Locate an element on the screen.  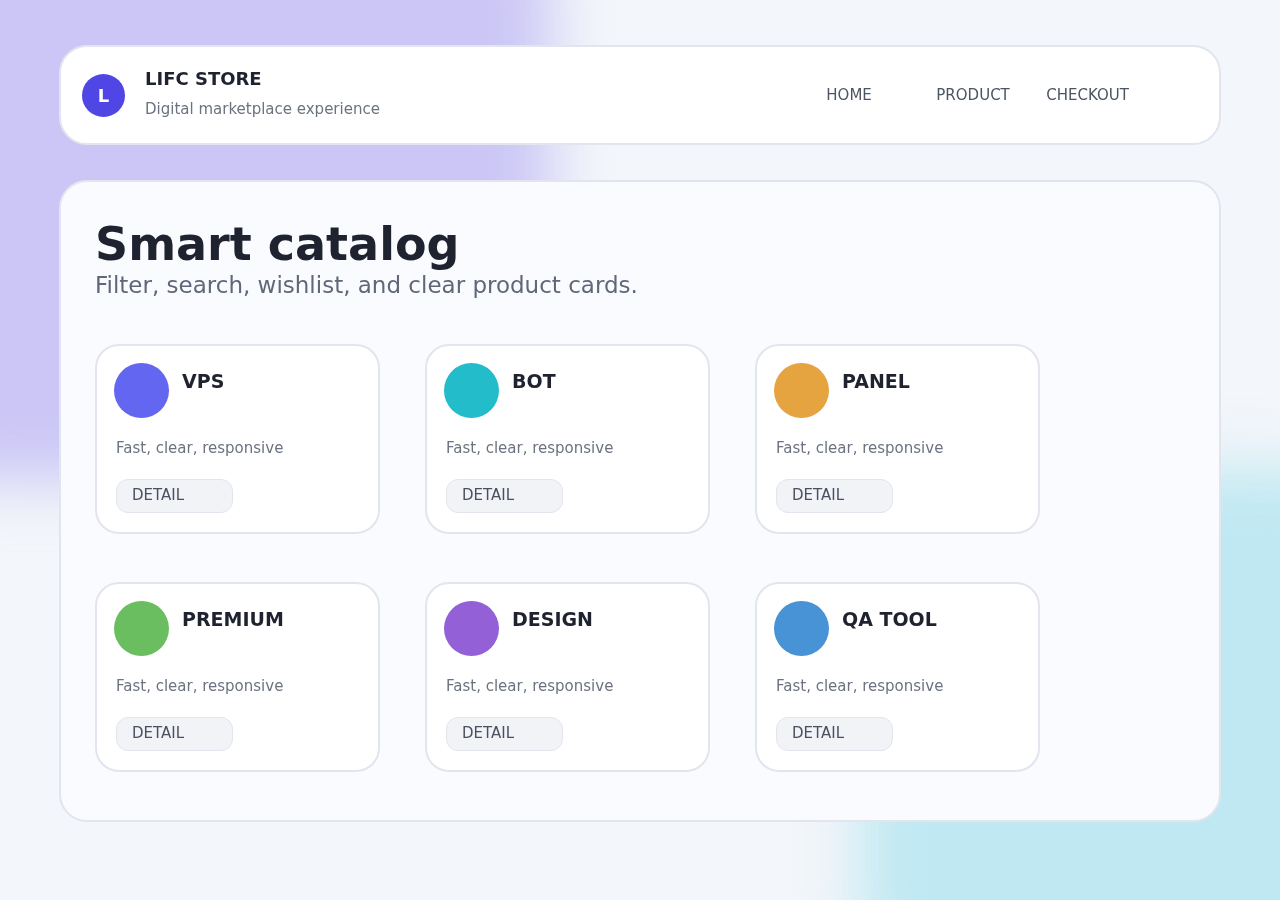
product-name: PANEL is located at coordinates (876, 381).